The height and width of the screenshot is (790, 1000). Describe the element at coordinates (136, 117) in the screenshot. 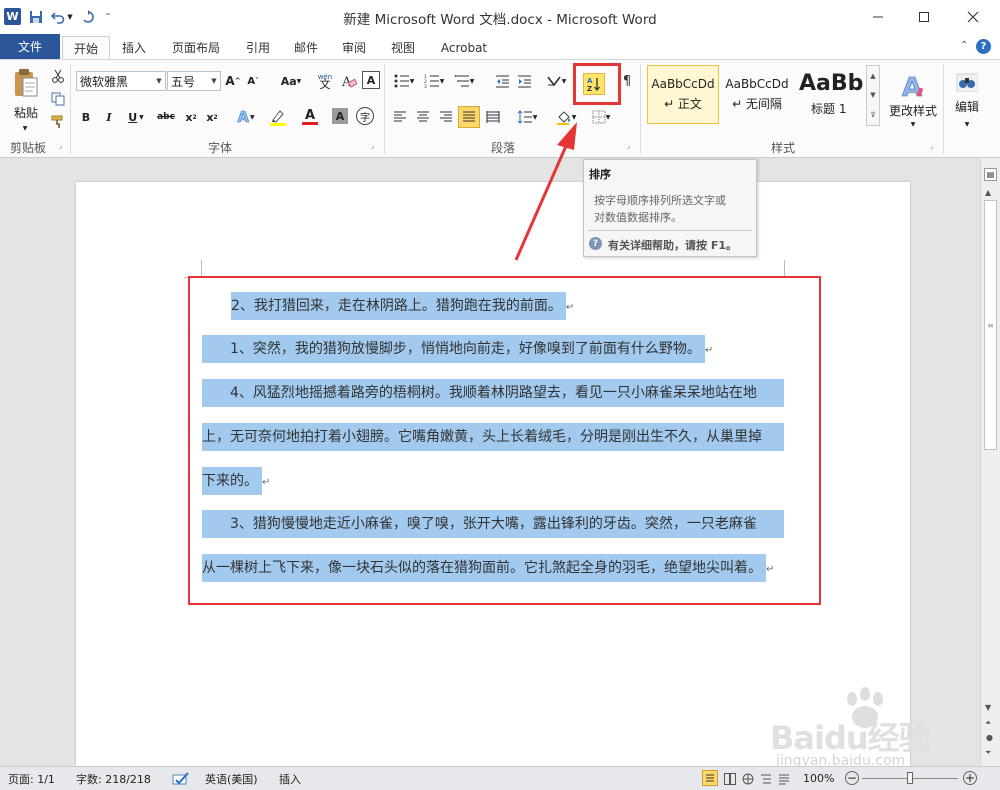

I see `underline-button: U ▼` at that location.